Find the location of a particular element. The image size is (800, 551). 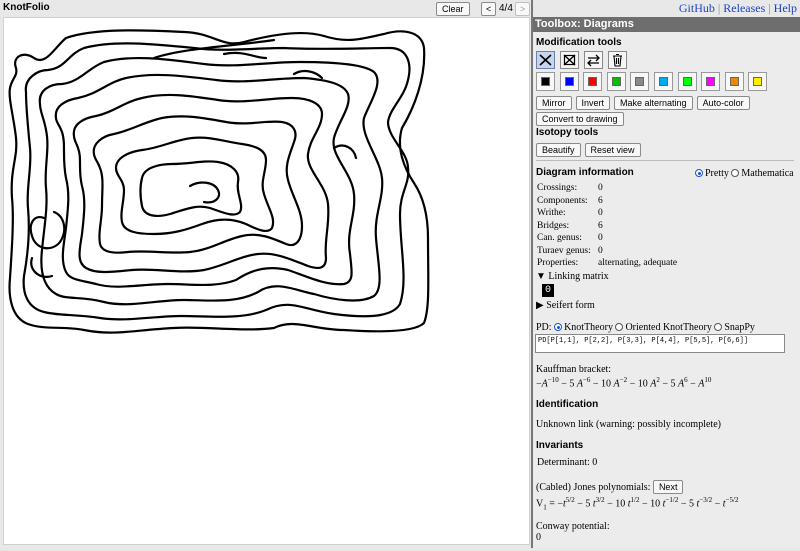

pd-label: PD: is located at coordinates (544, 327).